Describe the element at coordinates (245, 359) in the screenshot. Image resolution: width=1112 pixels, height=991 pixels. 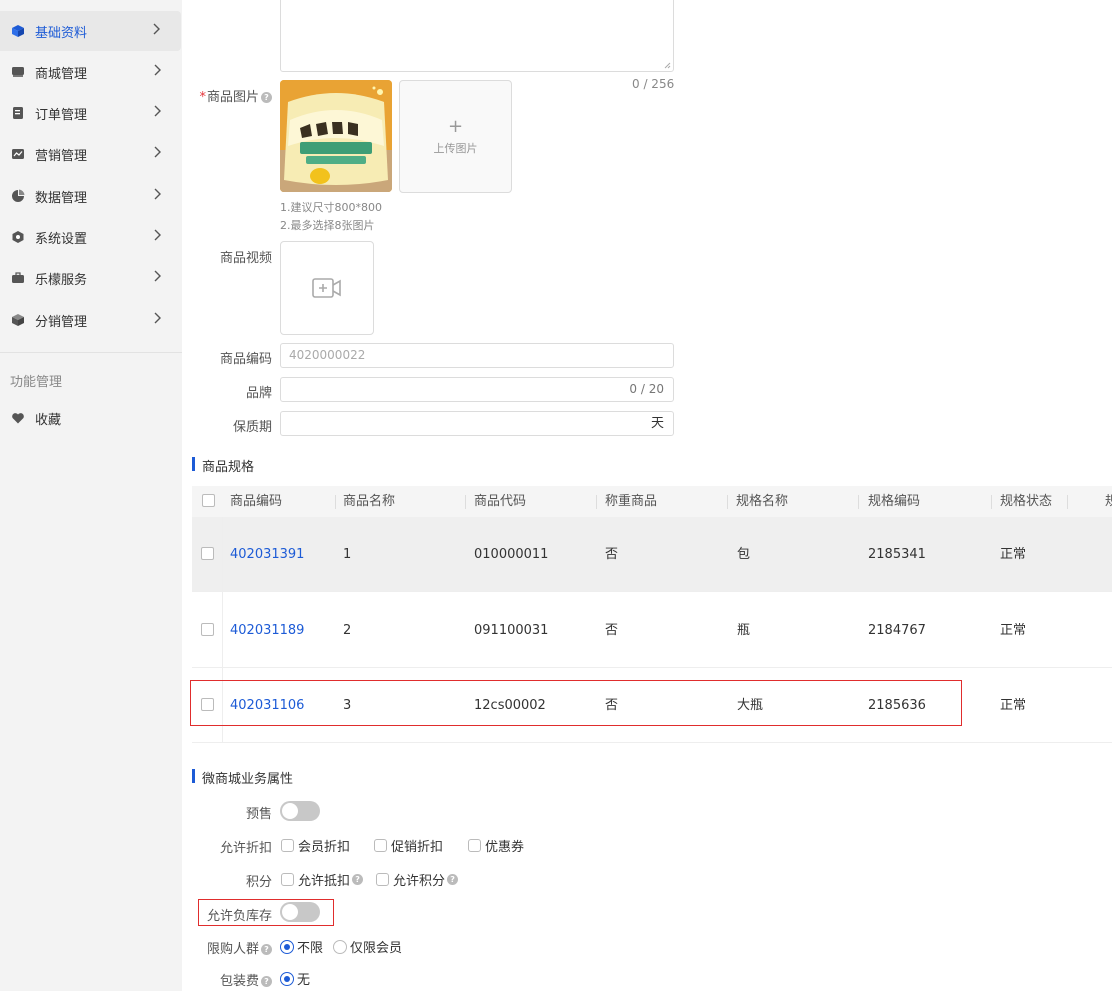
I see `product-code-label: 商品编码` at that location.